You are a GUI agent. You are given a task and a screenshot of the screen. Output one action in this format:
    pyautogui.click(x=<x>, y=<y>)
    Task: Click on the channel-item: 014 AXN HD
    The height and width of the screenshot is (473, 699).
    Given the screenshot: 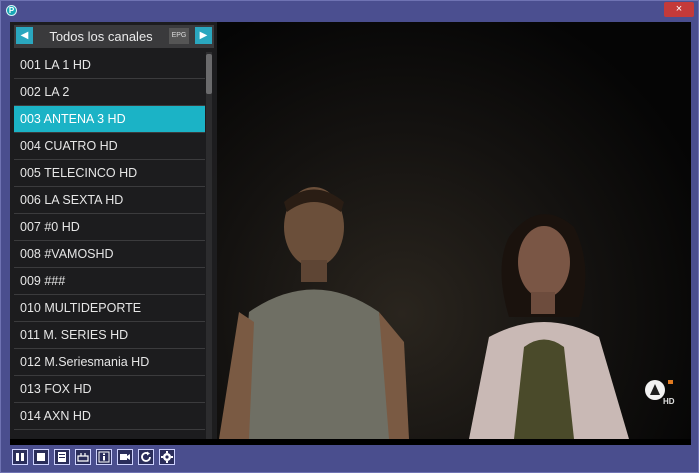 What is the action you would take?
    pyautogui.click(x=109, y=416)
    